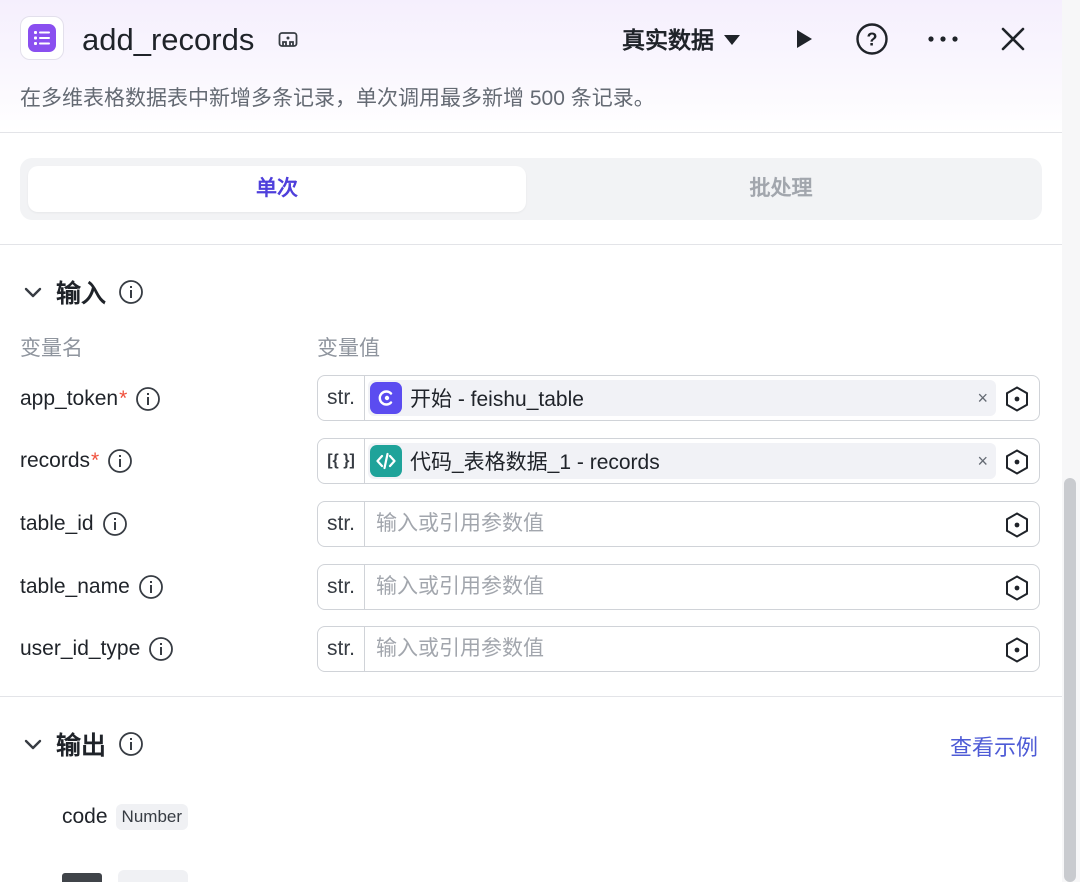 This screenshot has width=1080, height=882. I want to click on mode-tabs: 单次 批处理, so click(531, 189).